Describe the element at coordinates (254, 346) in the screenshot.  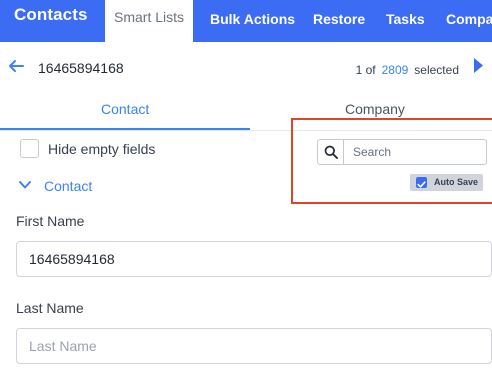
I see `last-name-field` at that location.